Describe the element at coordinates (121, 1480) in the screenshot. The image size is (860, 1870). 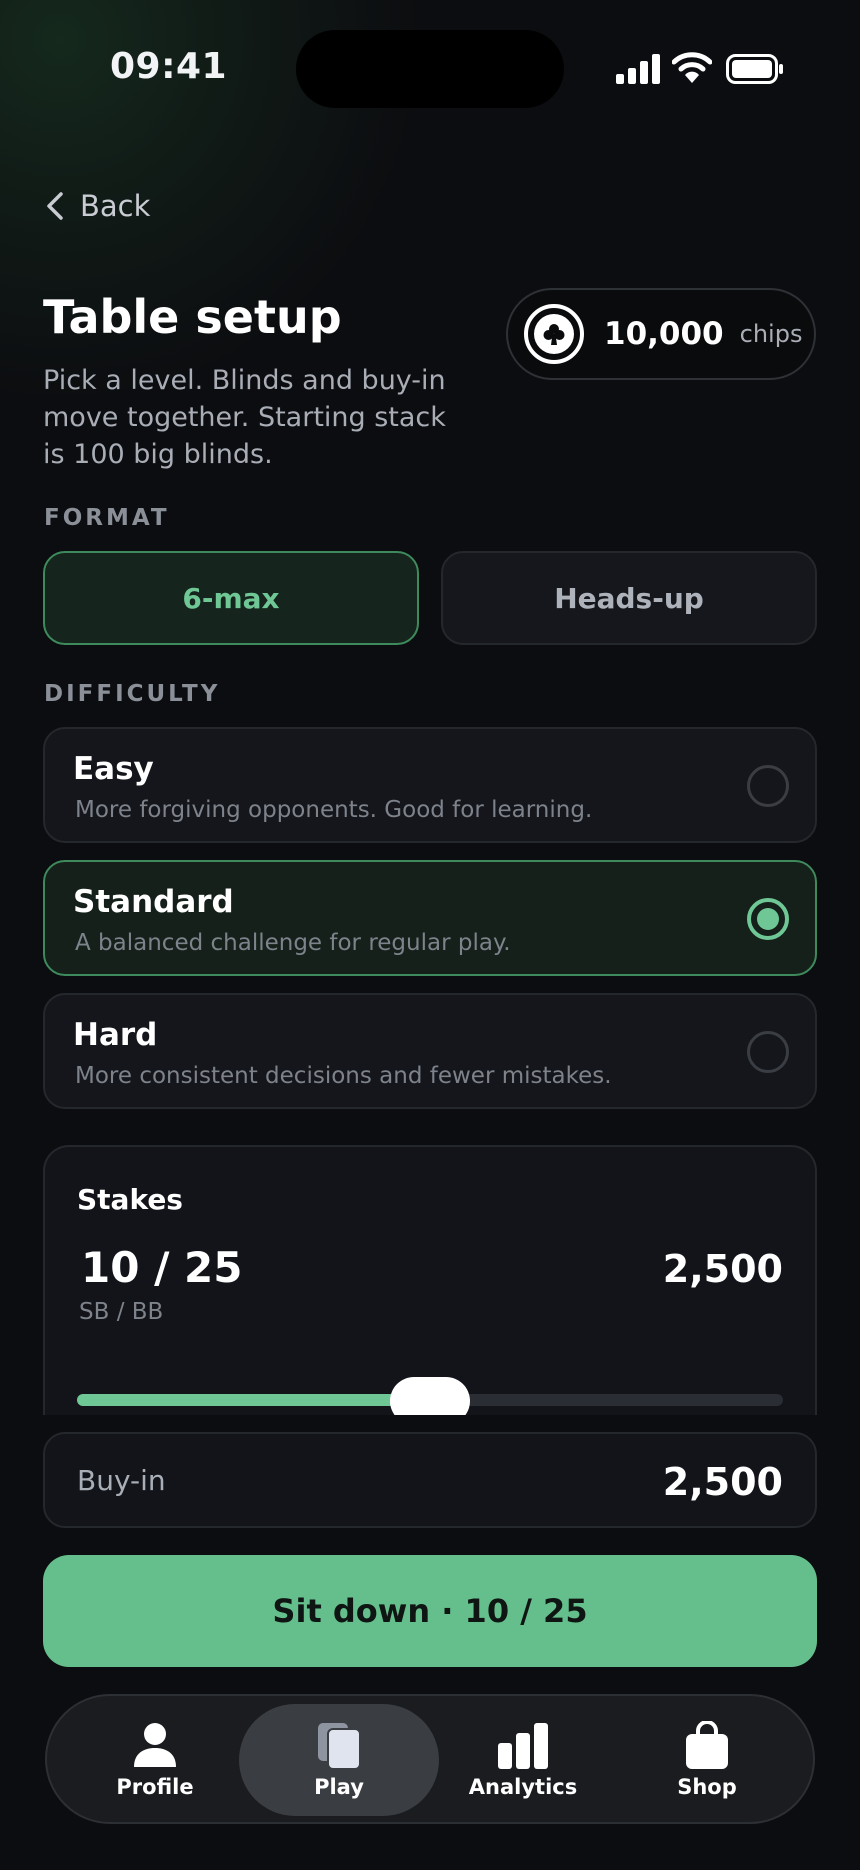
I see `buy-in-label: Buy-in` at that location.